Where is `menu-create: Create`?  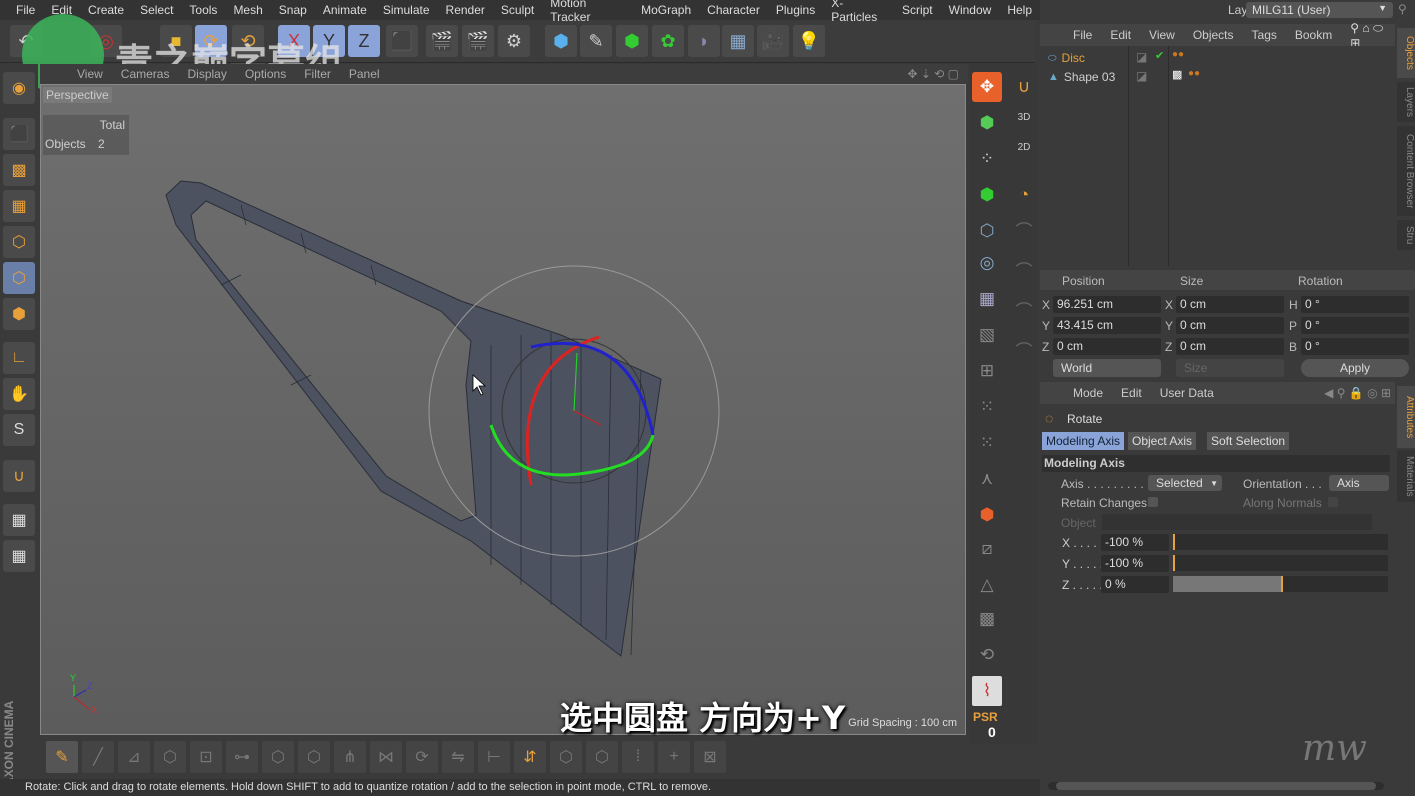 menu-create: Create is located at coordinates (106, 10).